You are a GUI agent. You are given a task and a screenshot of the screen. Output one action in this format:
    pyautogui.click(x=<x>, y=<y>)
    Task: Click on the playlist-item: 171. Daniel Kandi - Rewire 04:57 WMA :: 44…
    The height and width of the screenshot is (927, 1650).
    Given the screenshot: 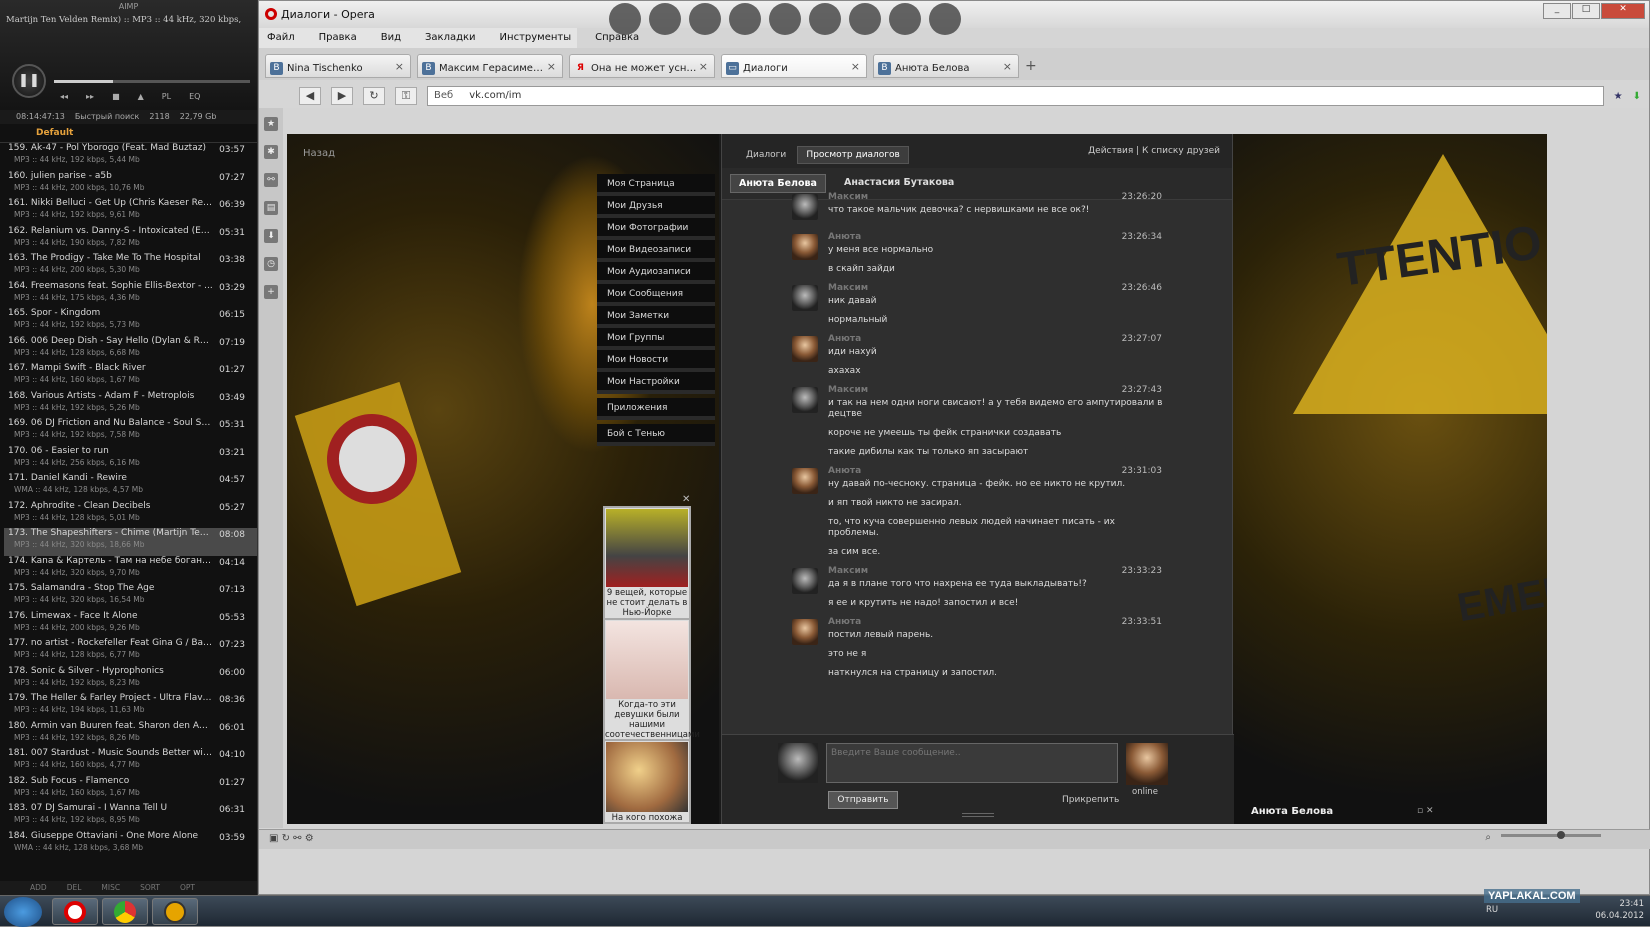 What is the action you would take?
    pyautogui.click(x=130, y=487)
    